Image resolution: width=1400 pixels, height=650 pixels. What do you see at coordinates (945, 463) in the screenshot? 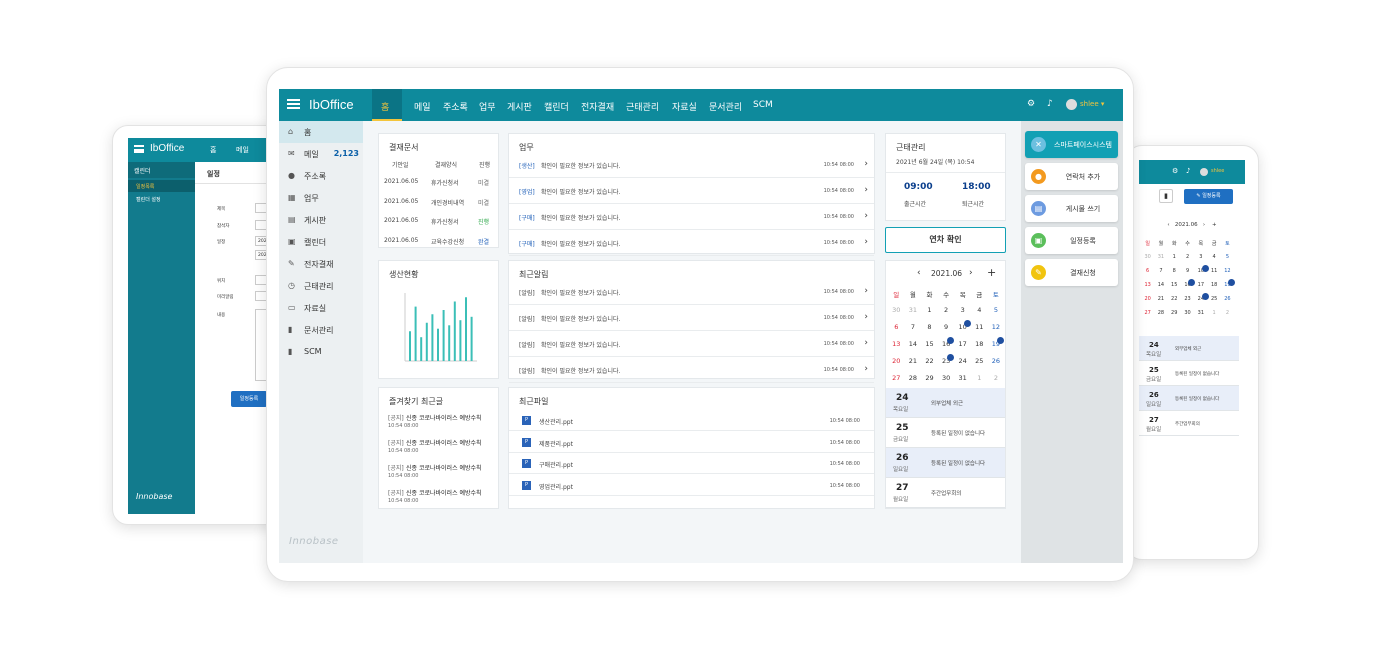
I see `event-item: 26 일요일 등록된 일정이 없습니다` at bounding box center [945, 463].